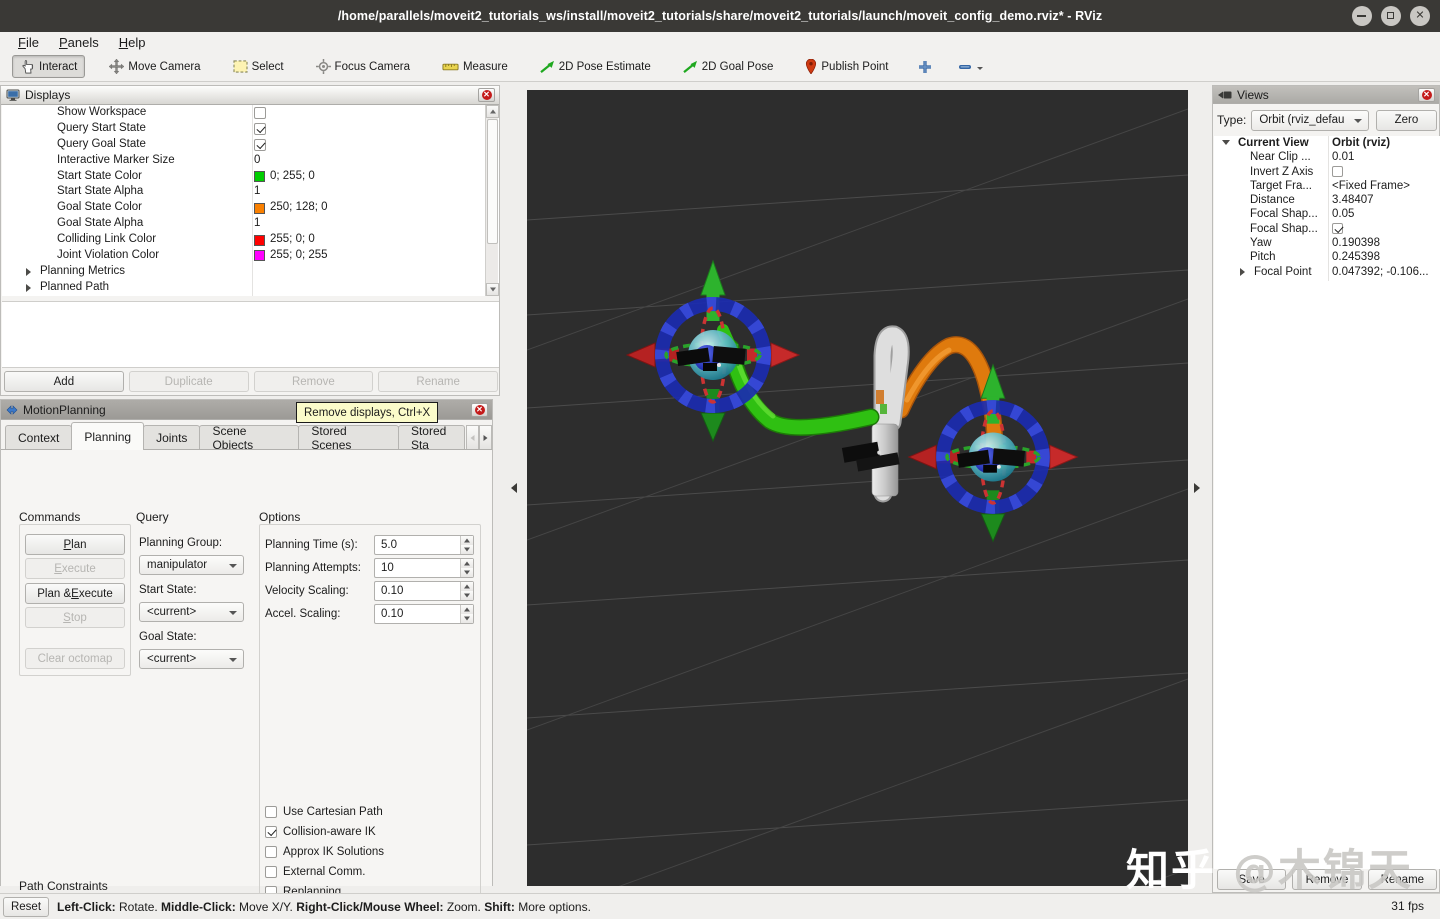  I want to click on property-row: Colliding Link Color 255; 0; 0, so click(250, 240).